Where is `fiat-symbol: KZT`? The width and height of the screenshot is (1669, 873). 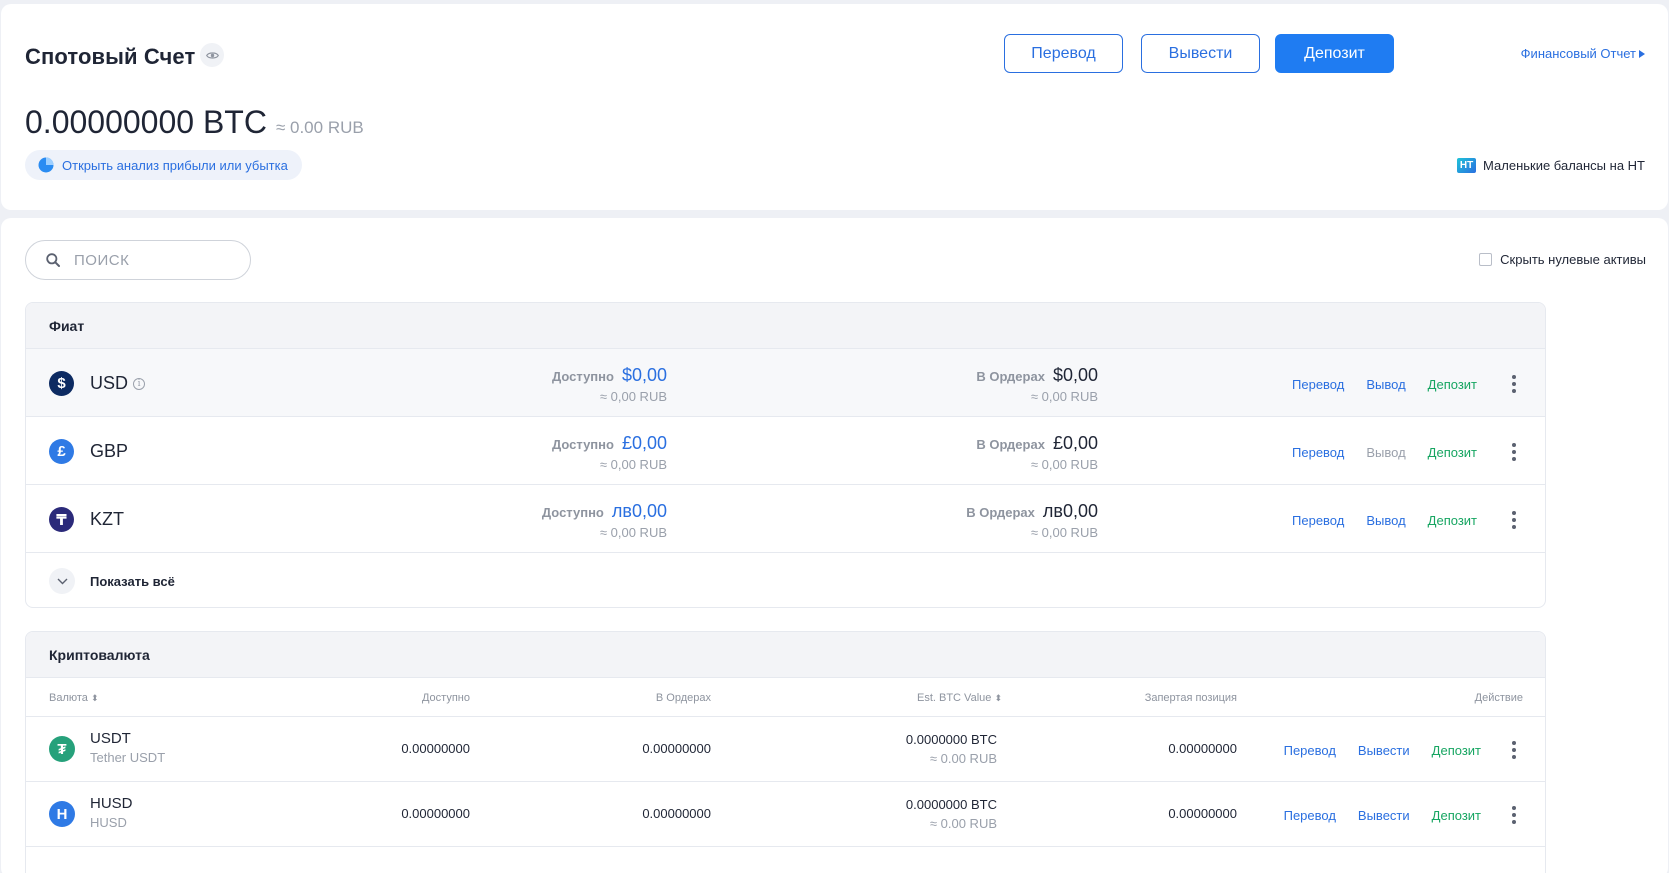
fiat-symbol: KZT is located at coordinates (107, 519).